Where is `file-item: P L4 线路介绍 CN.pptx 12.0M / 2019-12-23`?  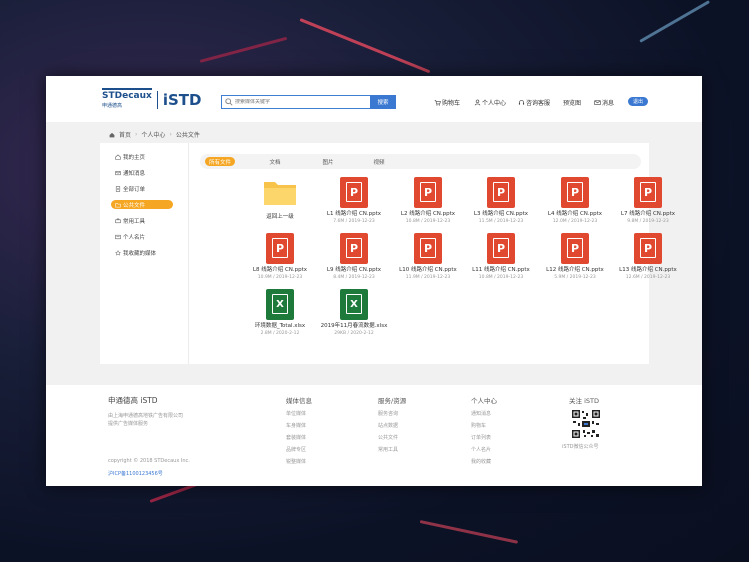 file-item: P L4 线路介绍 CN.pptx 12.0M / 2019-12-23 is located at coordinates (575, 200).